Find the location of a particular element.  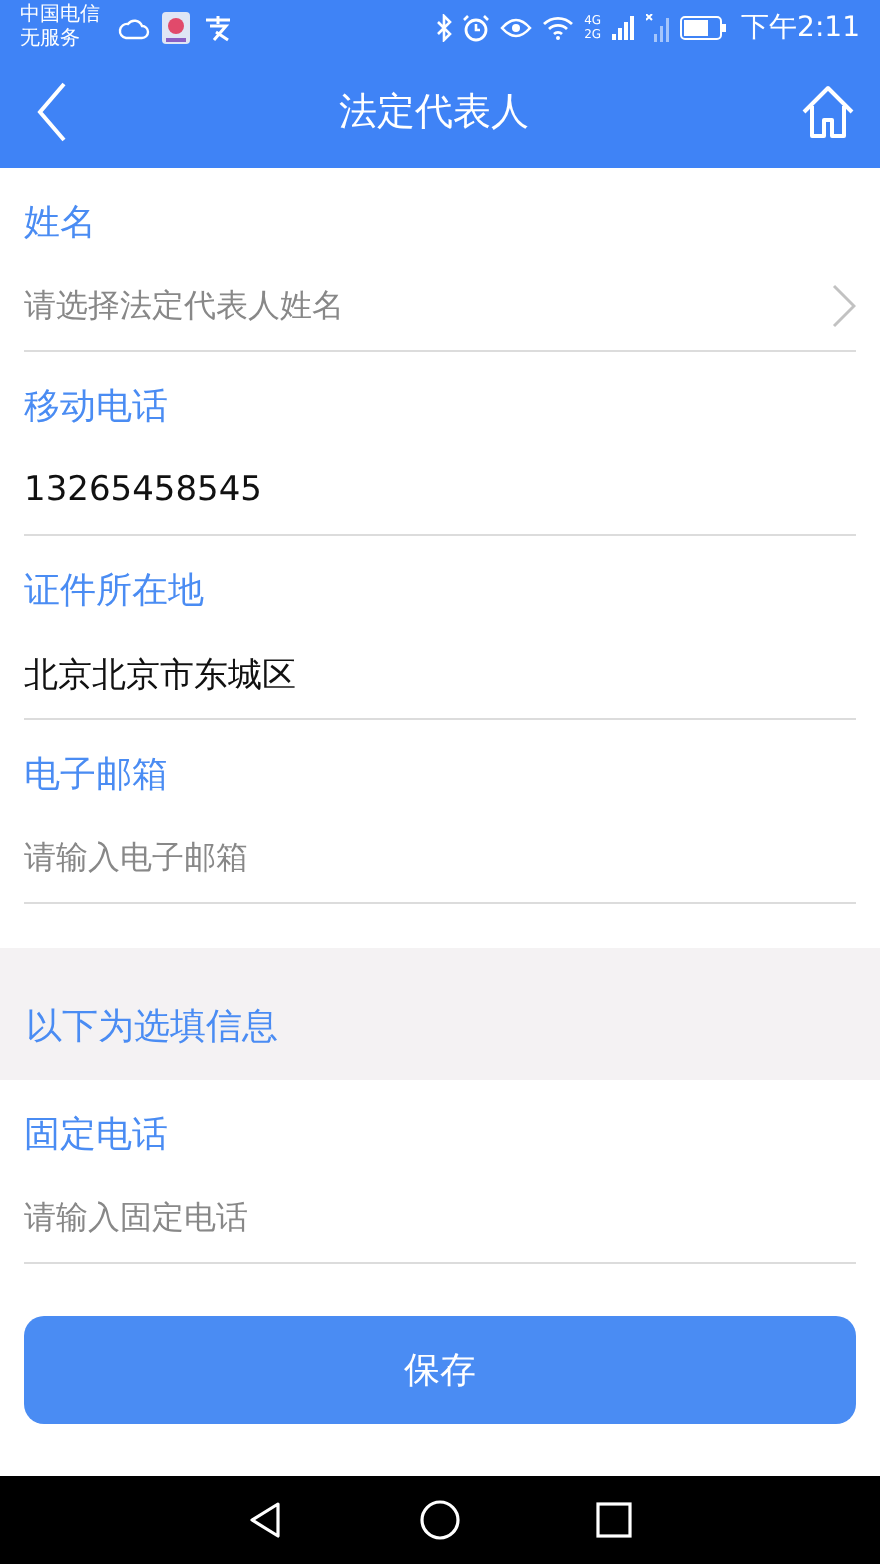

field-label: 姓名 is located at coordinates (61, 224).